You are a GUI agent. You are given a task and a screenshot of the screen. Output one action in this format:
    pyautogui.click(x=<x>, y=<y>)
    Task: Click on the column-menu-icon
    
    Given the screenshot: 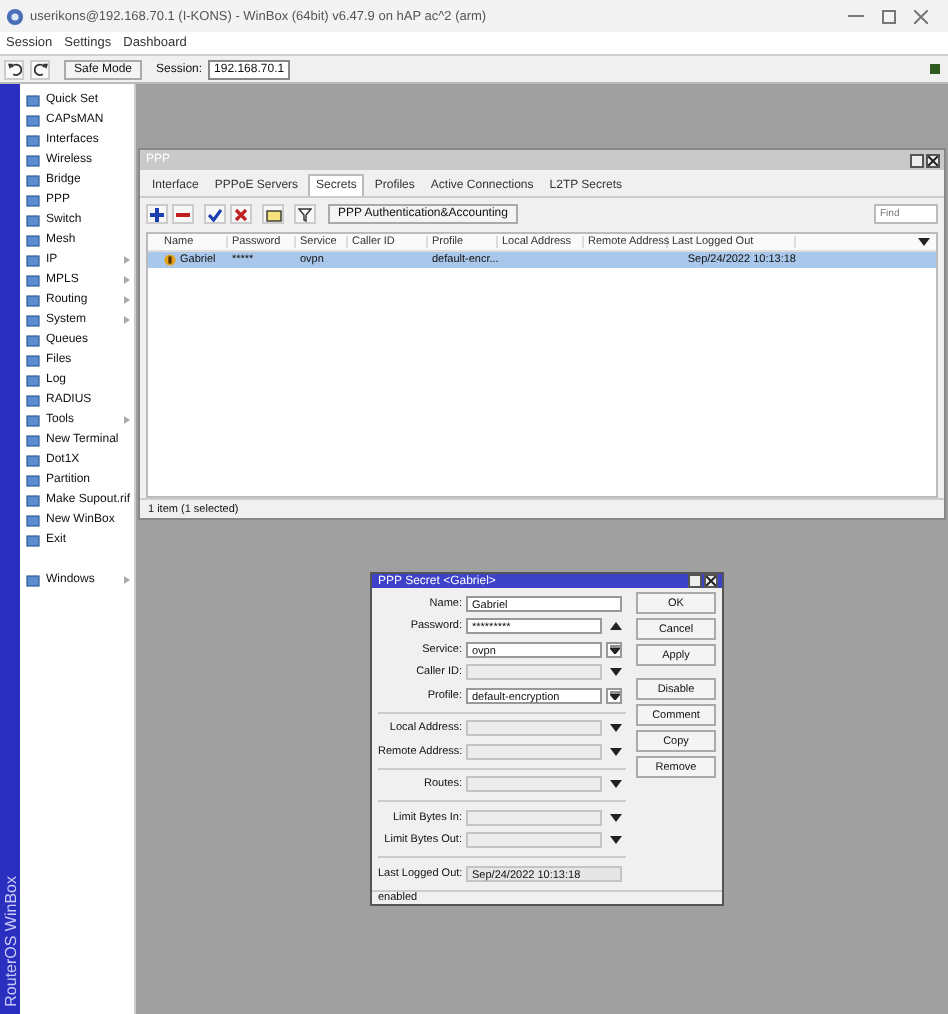 What is the action you would take?
    pyautogui.click(x=924, y=242)
    